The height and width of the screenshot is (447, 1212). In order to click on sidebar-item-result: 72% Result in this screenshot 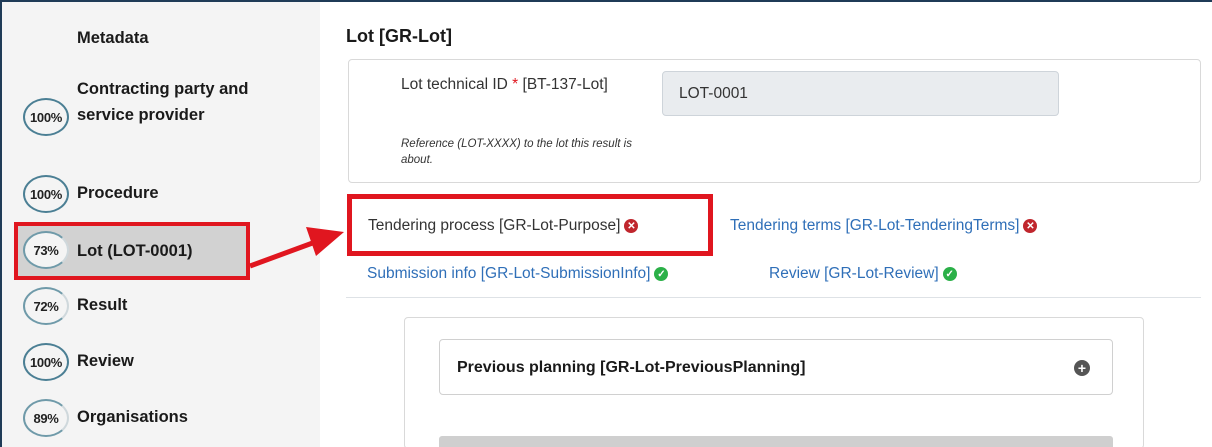, I will do `click(161, 306)`.